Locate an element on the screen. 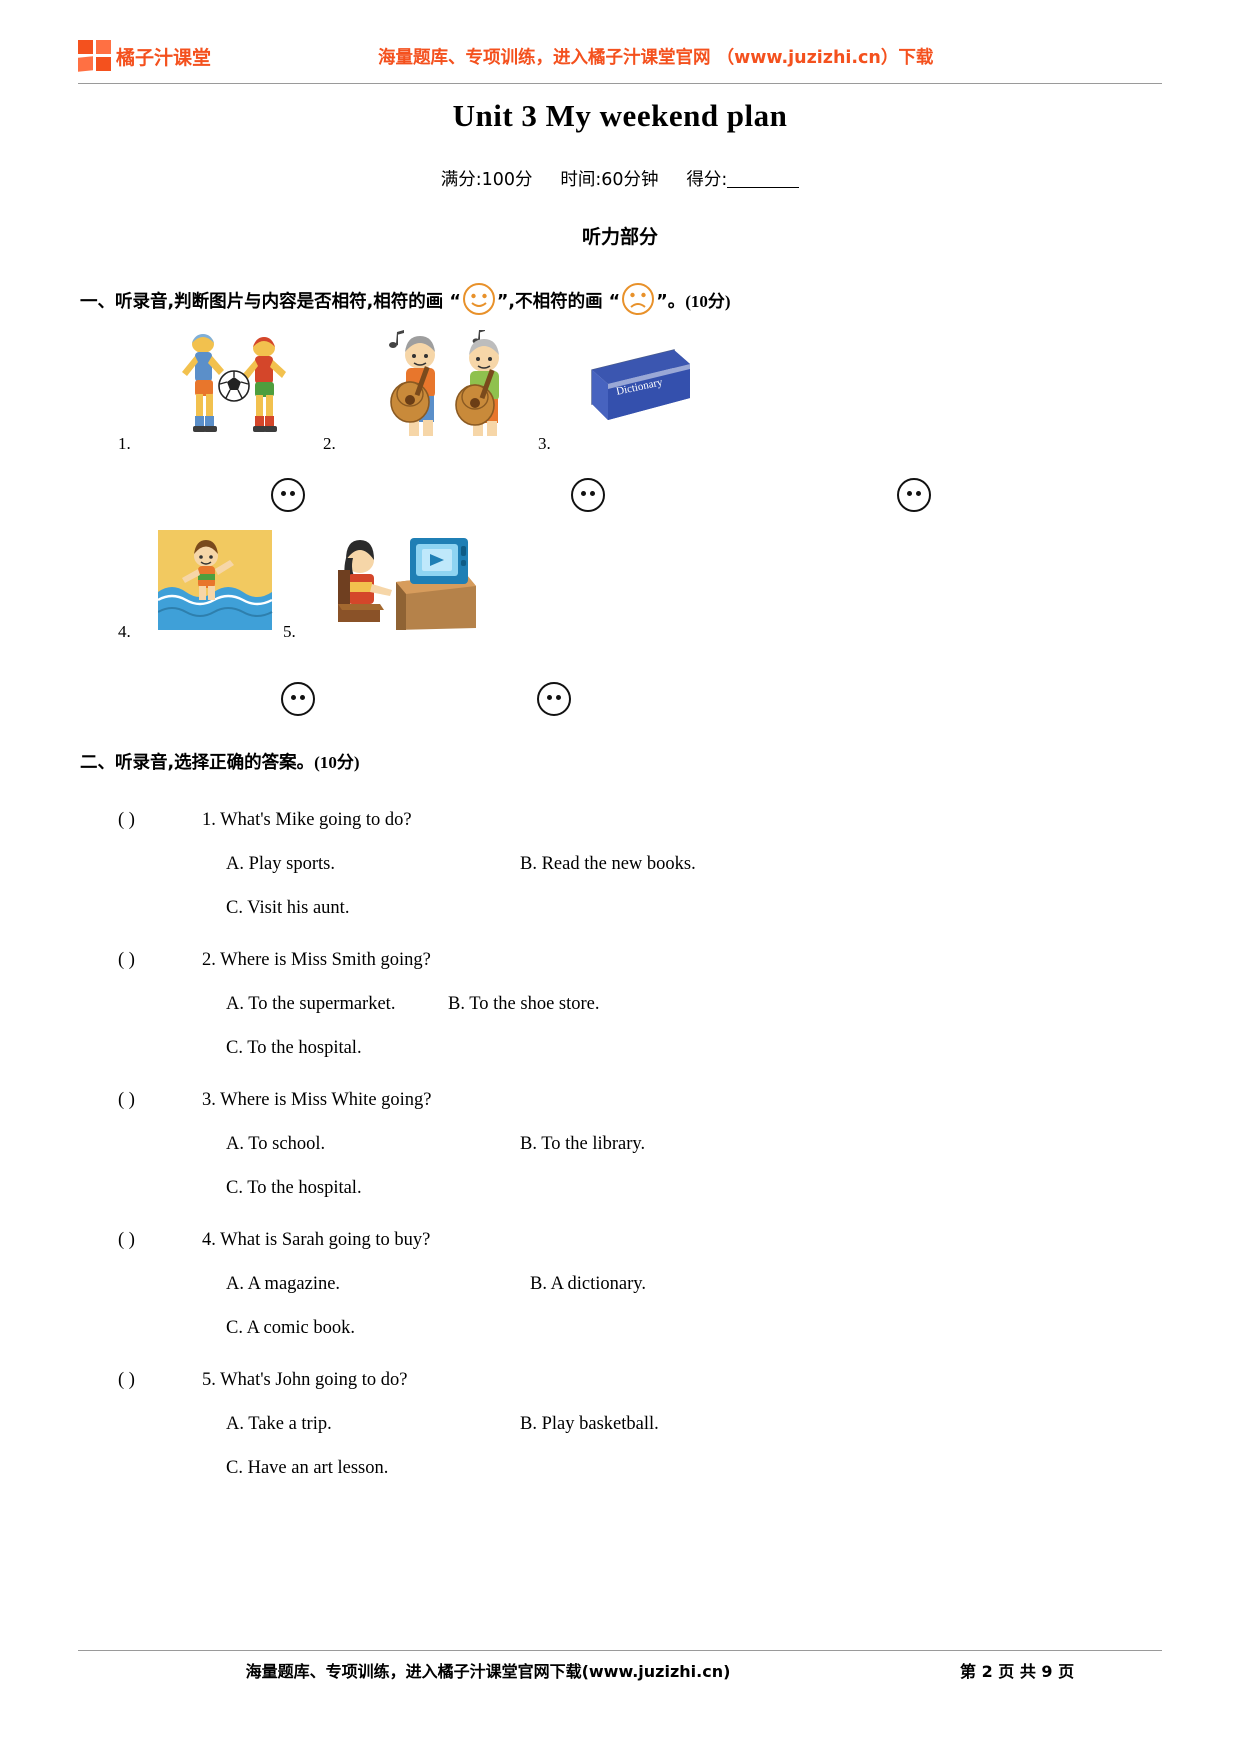 This screenshot has height=1754, width=1240. full-marks-label: 满分:100分 is located at coordinates (486, 180).